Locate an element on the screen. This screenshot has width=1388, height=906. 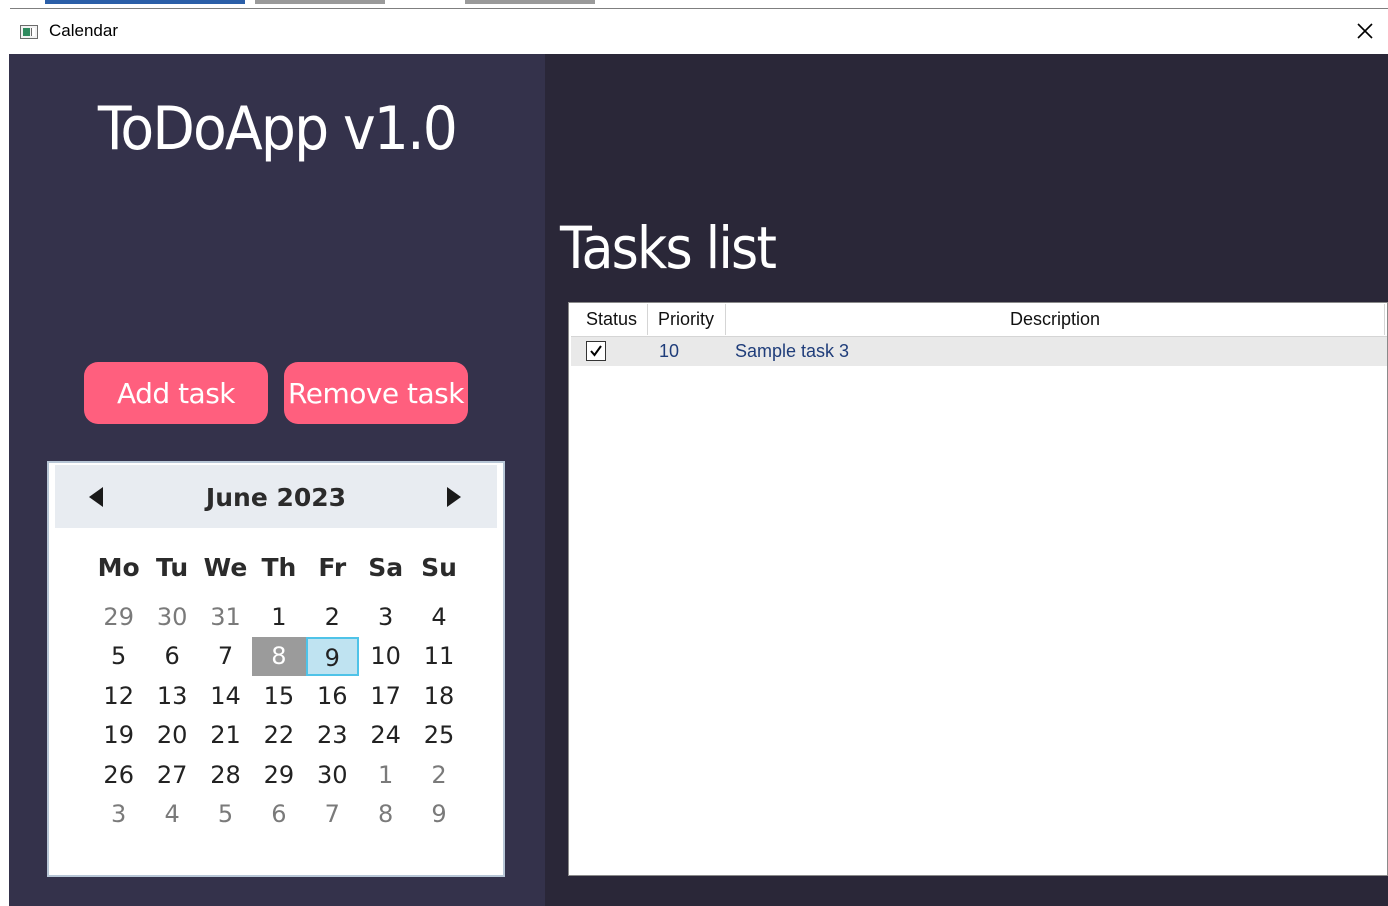
calendar-day: 19 is located at coordinates (118, 735).